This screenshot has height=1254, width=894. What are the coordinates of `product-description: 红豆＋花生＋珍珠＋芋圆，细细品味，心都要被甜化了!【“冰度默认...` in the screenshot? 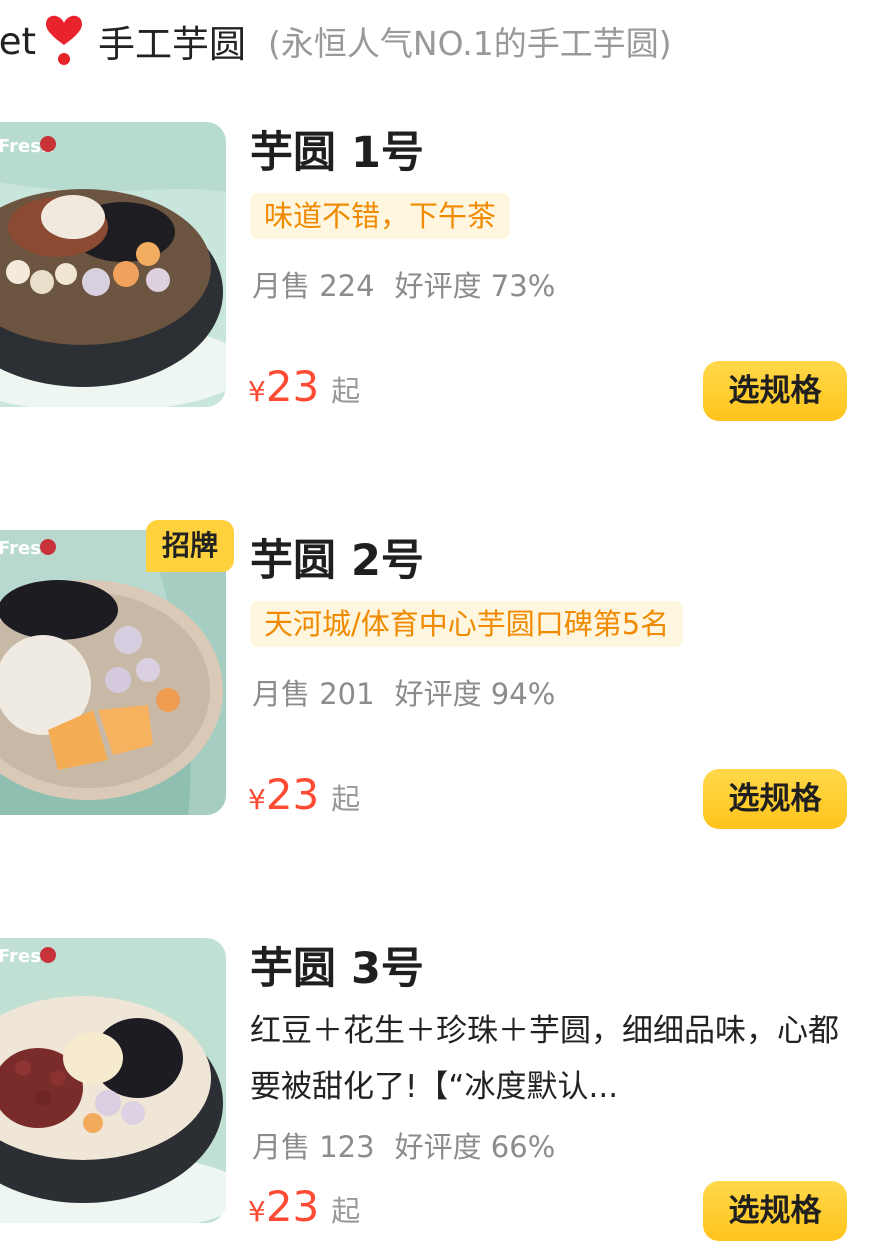 It's located at (544, 1059).